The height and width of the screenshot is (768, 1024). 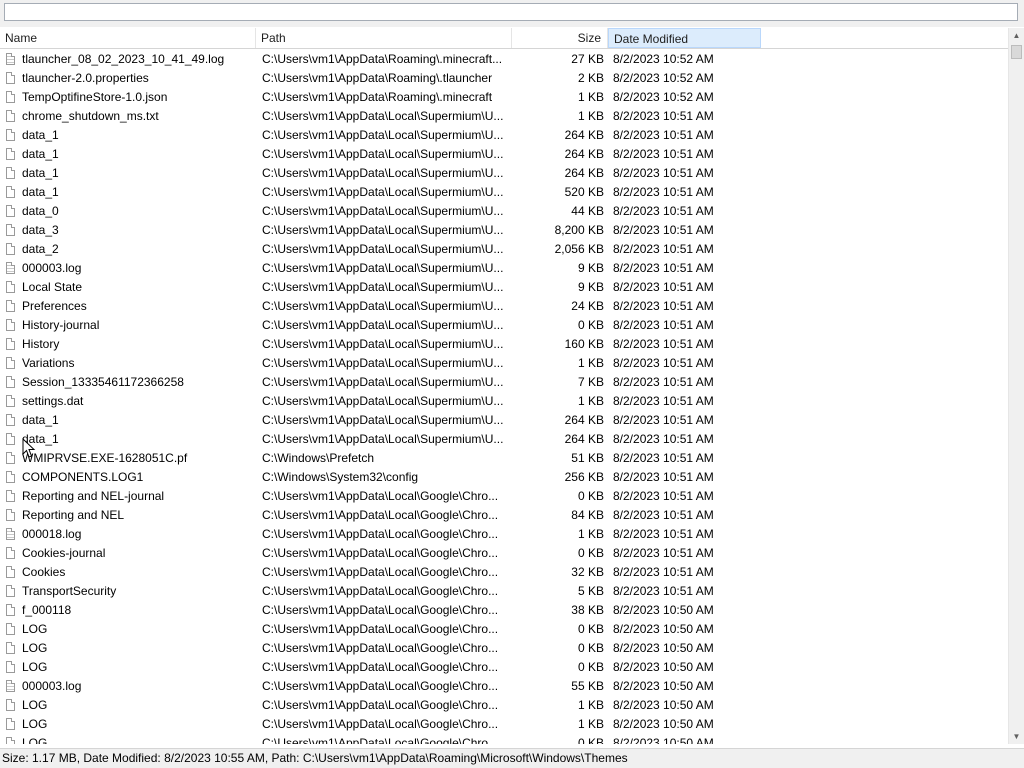 I want to click on scroll-up-arrow-icon: ▲, so click(x=1016, y=35).